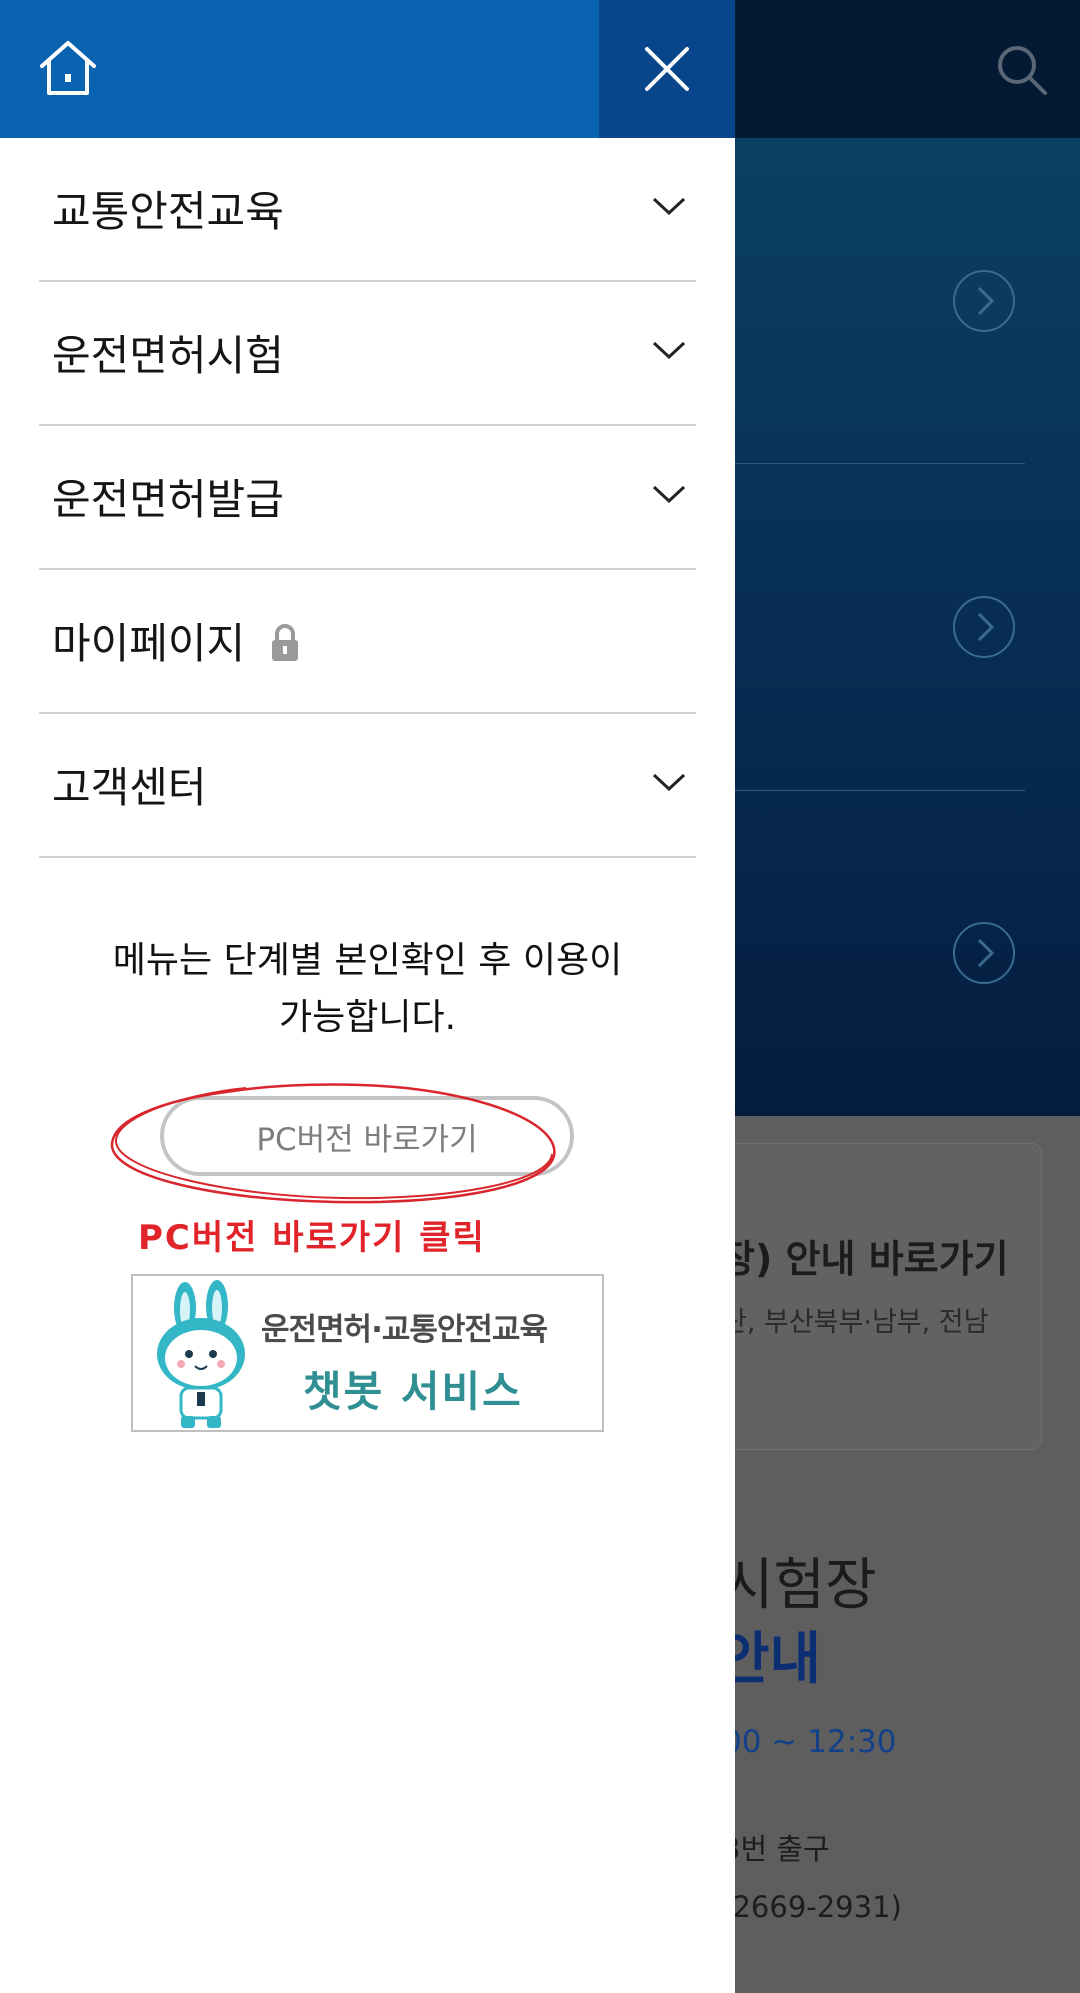 This screenshot has height=1993, width=1080. What do you see at coordinates (367, 1017) in the screenshot?
I see `notice-line-2: 가능합니다.` at bounding box center [367, 1017].